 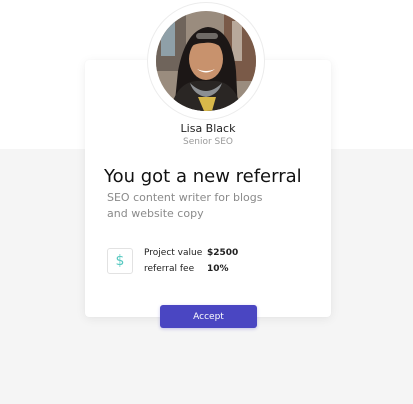 What do you see at coordinates (203, 176) in the screenshot?
I see `referral-headline: You got a new referral` at bounding box center [203, 176].